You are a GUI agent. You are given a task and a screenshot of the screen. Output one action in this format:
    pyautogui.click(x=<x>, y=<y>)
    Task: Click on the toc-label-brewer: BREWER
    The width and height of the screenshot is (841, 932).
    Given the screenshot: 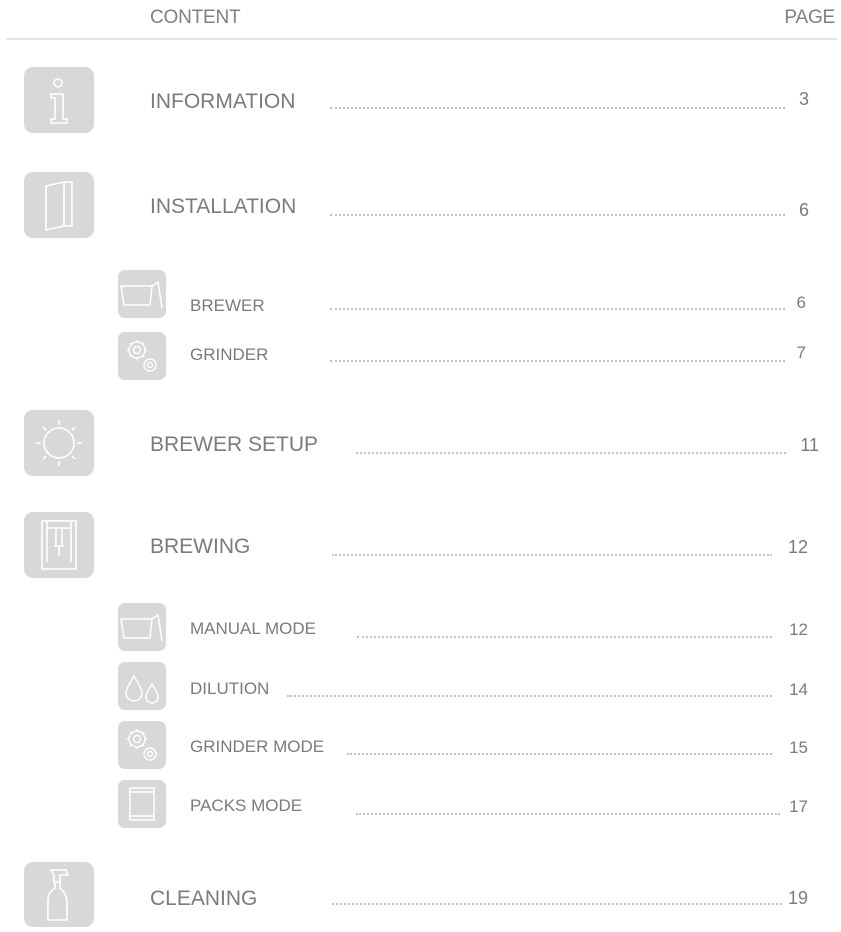 What is the action you would take?
    pyautogui.click(x=227, y=306)
    